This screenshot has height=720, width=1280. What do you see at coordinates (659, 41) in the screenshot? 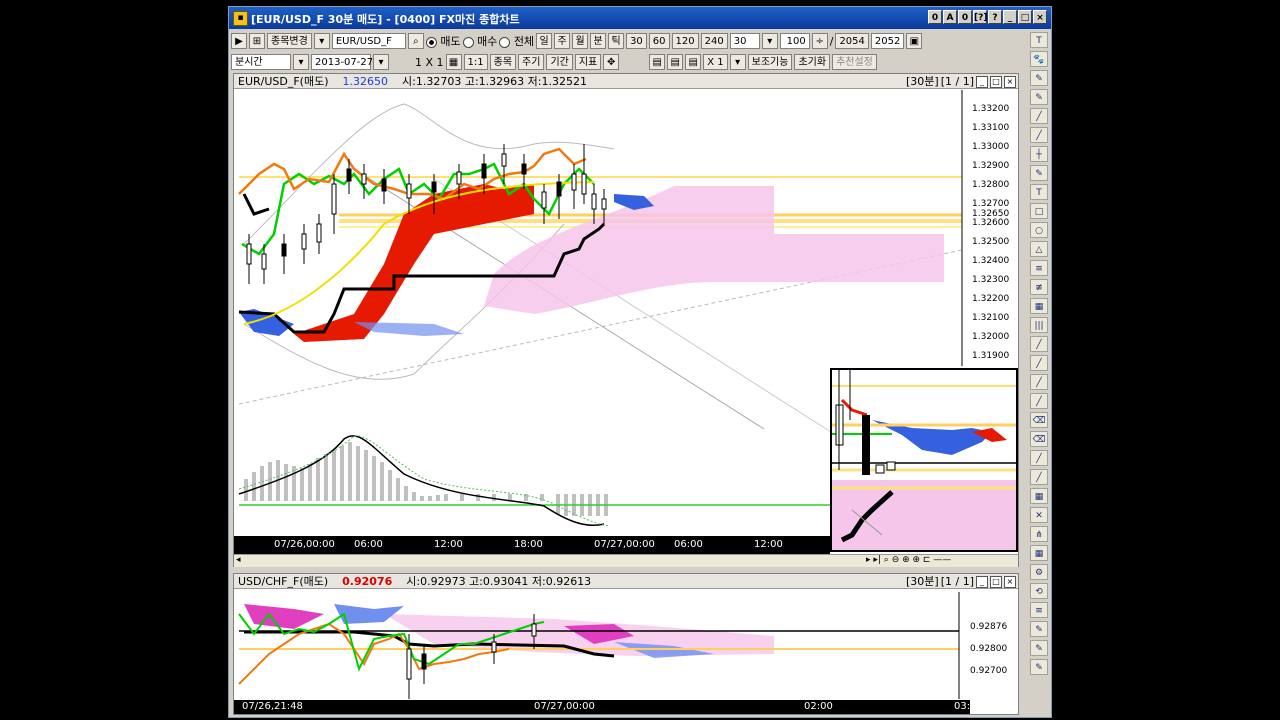
I see `interval-60: 60` at bounding box center [659, 41].